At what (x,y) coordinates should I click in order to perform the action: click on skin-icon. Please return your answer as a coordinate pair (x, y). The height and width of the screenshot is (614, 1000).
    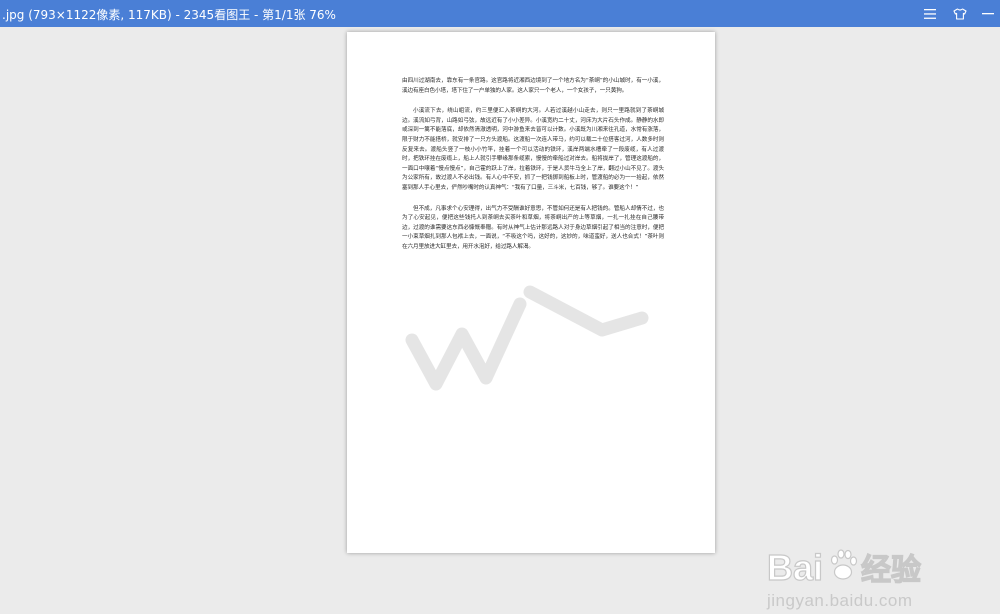
    Looking at the image, I should click on (960, 14).